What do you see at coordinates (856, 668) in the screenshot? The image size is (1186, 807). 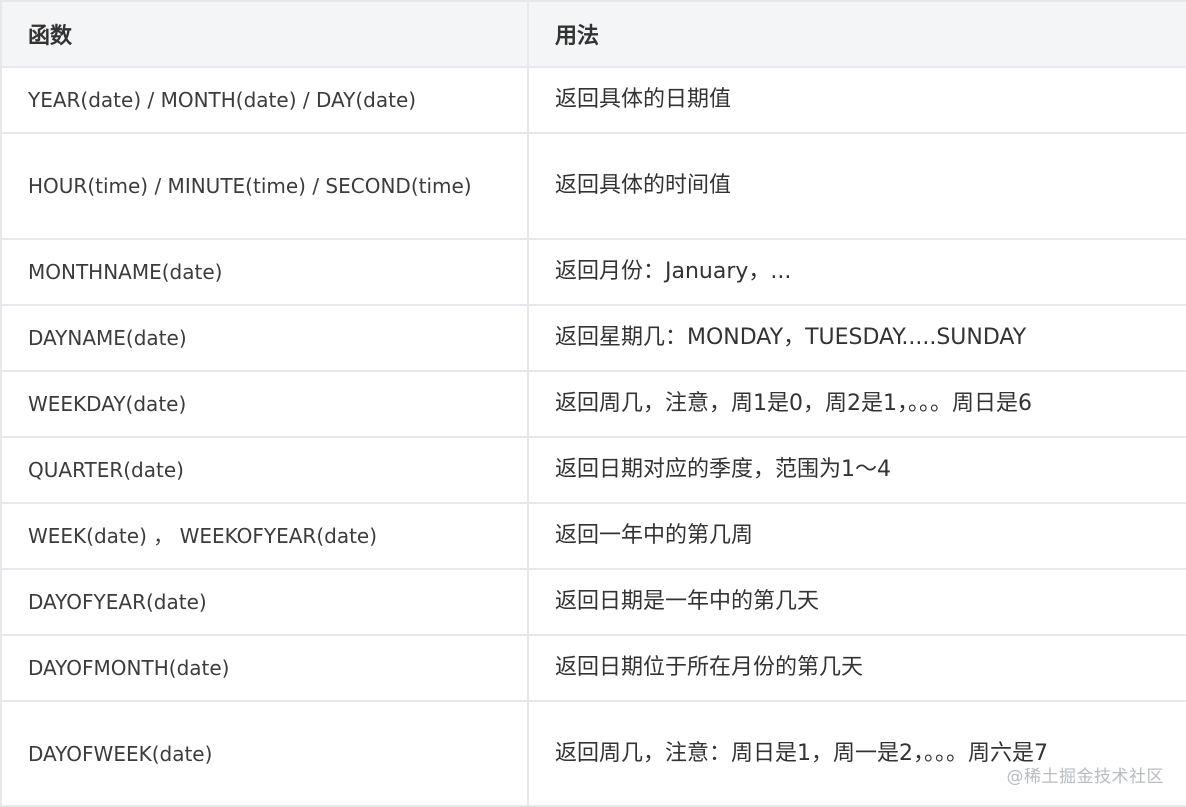 I see `usage-cell: 返回日期位于所在月份的第几天` at bounding box center [856, 668].